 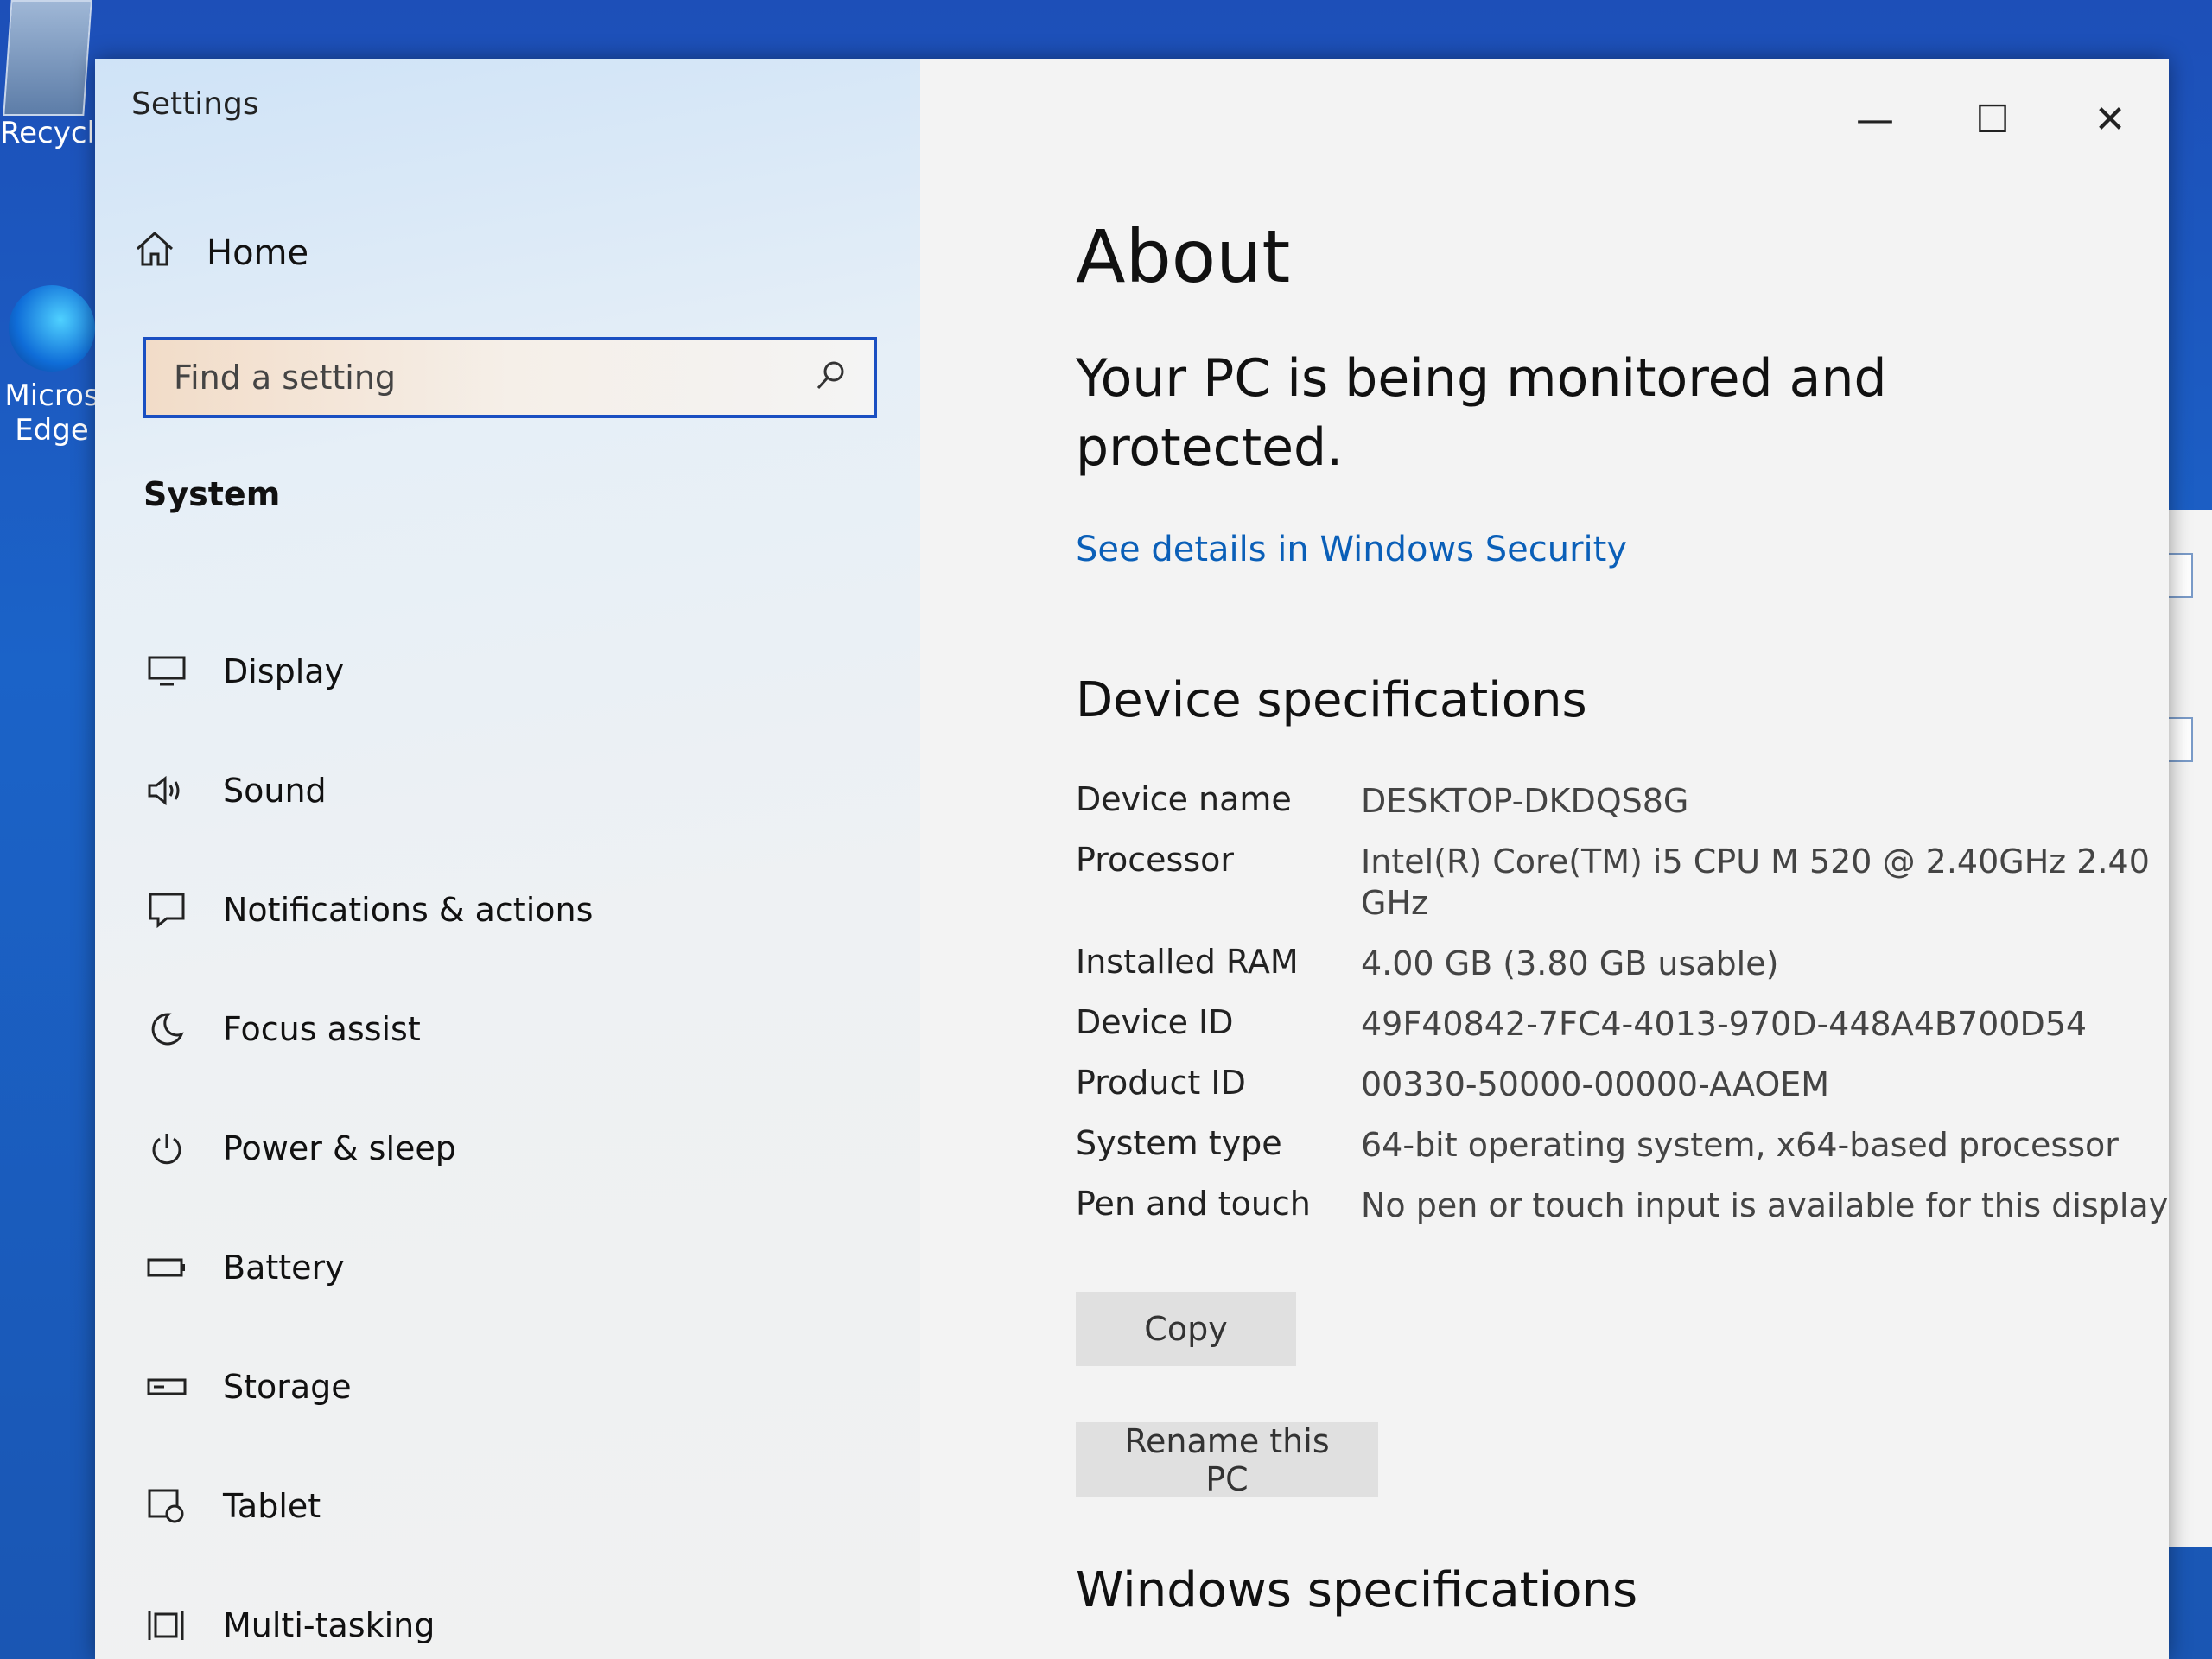 I want to click on nav-item-label: Battery, so click(x=284, y=1268).